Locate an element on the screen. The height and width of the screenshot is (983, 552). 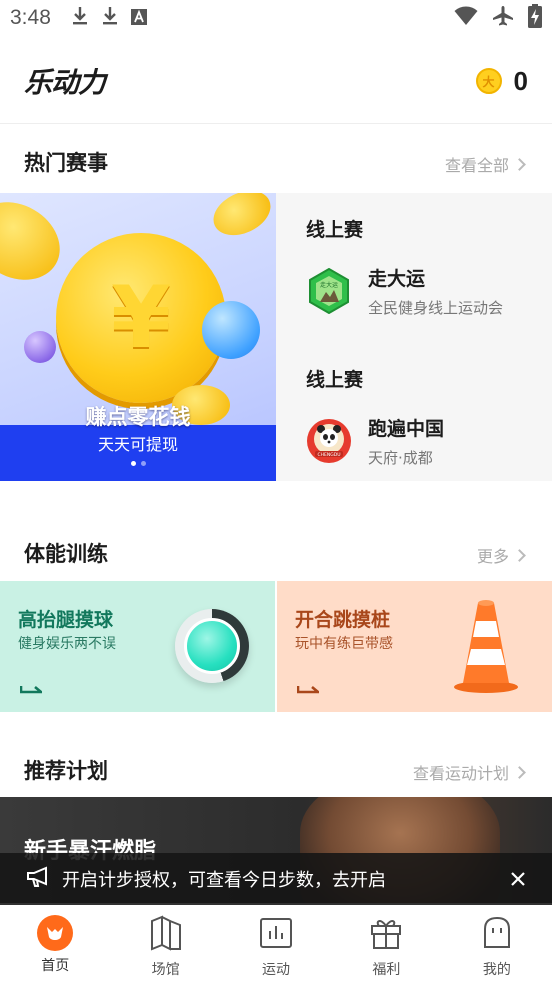
coin-count: 0 is located at coordinates (520, 80).